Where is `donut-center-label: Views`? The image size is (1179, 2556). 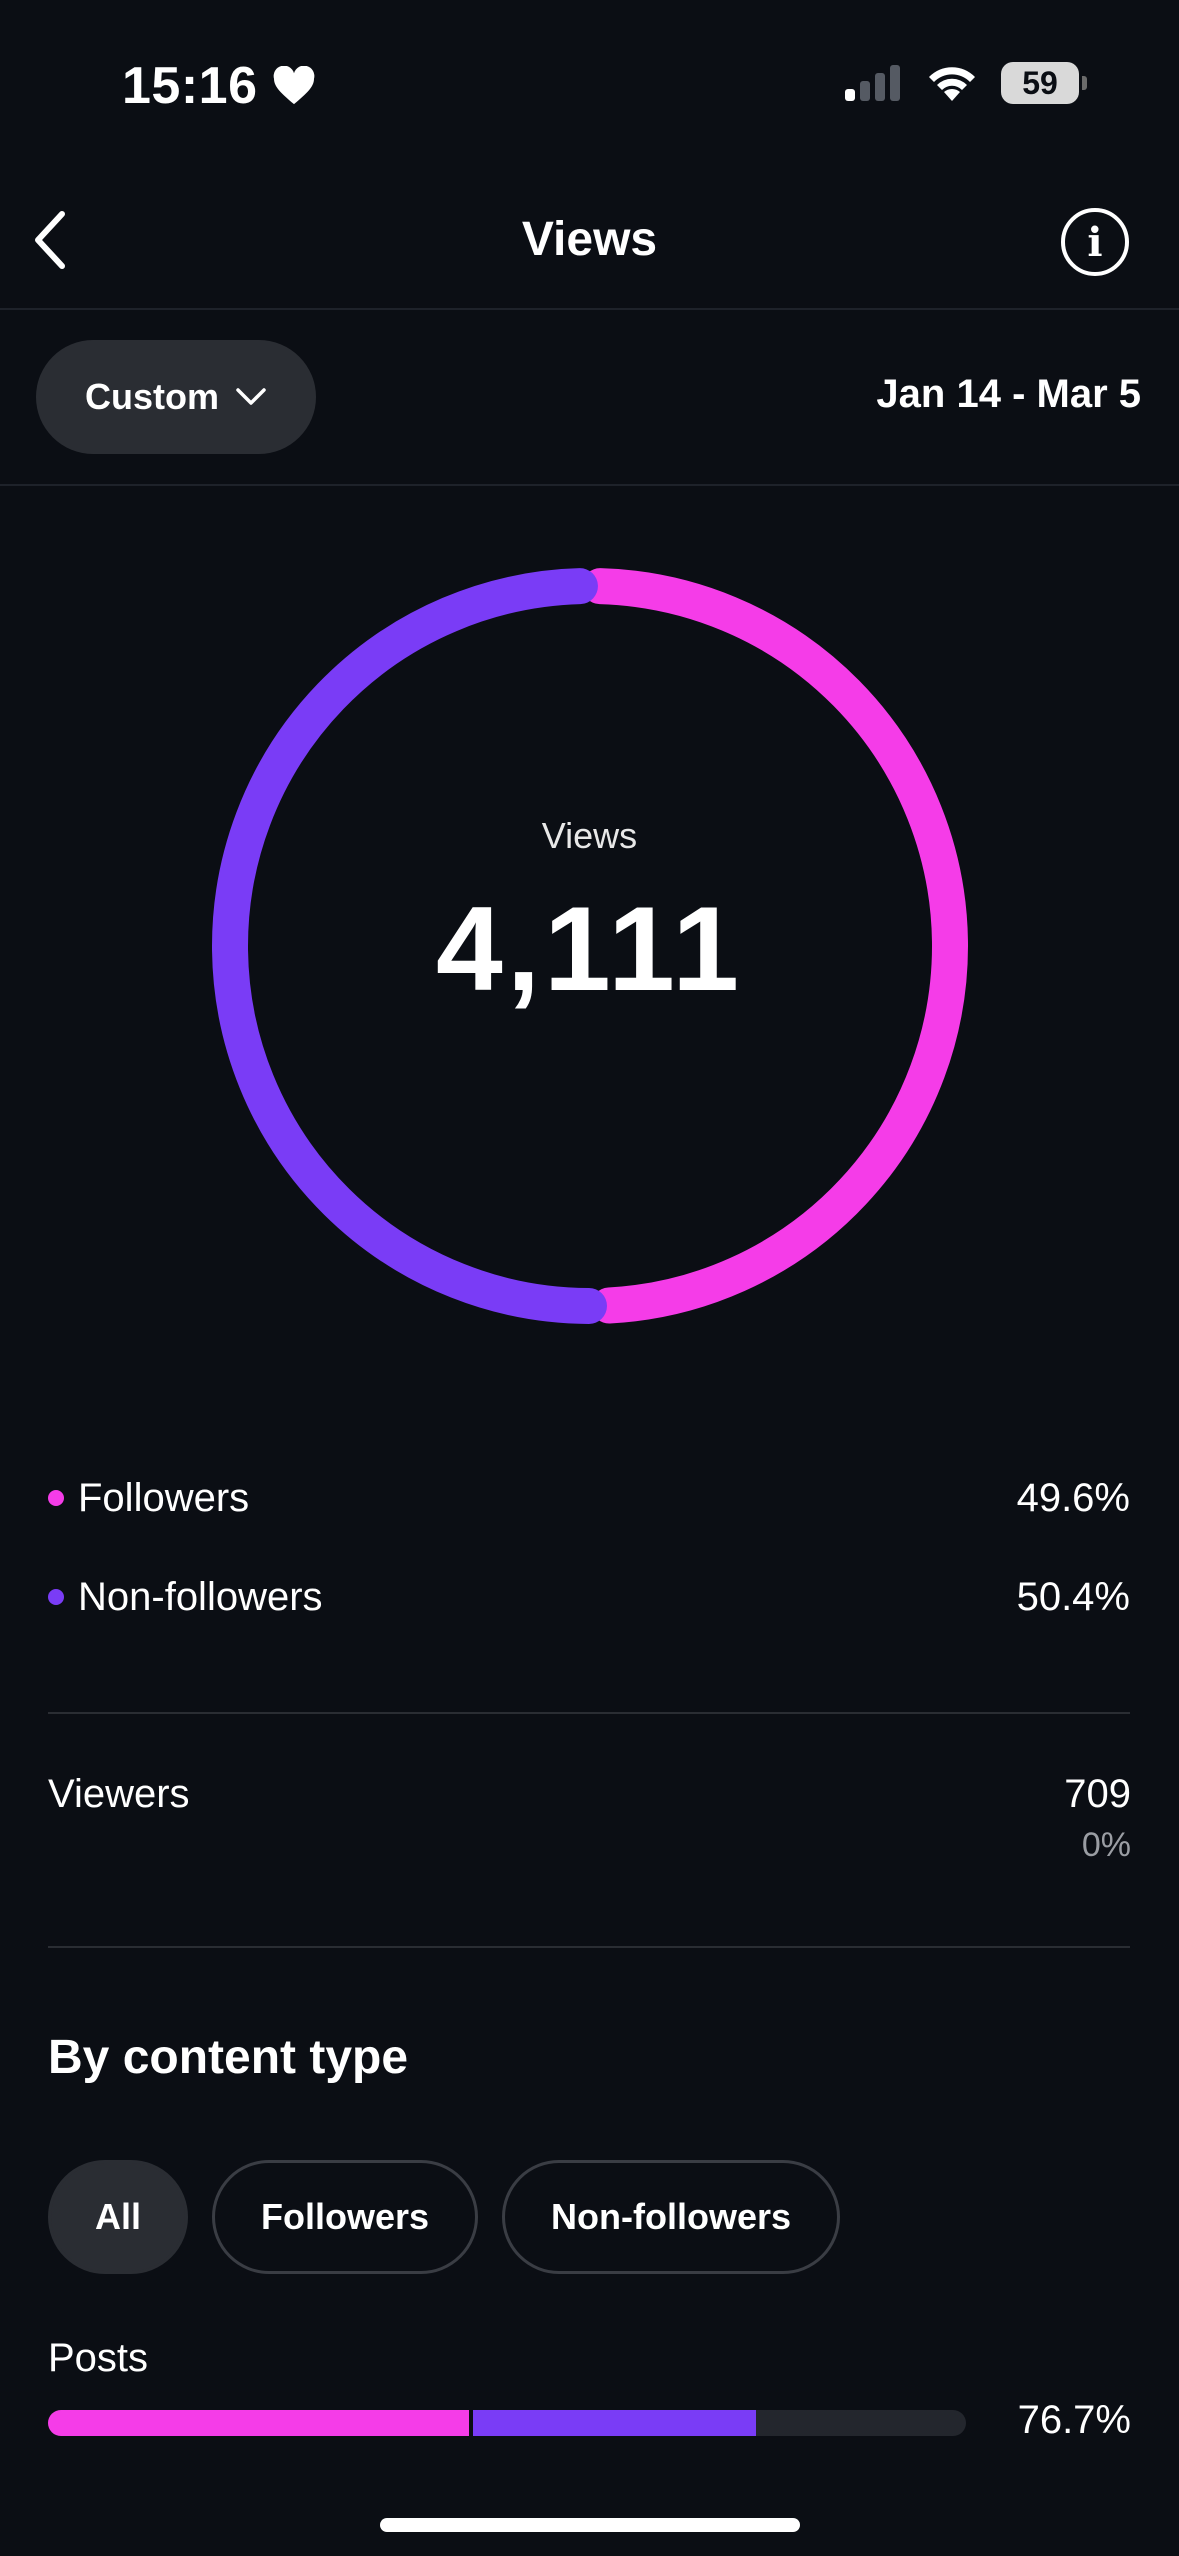
donut-center-label: Views is located at coordinates (589, 835).